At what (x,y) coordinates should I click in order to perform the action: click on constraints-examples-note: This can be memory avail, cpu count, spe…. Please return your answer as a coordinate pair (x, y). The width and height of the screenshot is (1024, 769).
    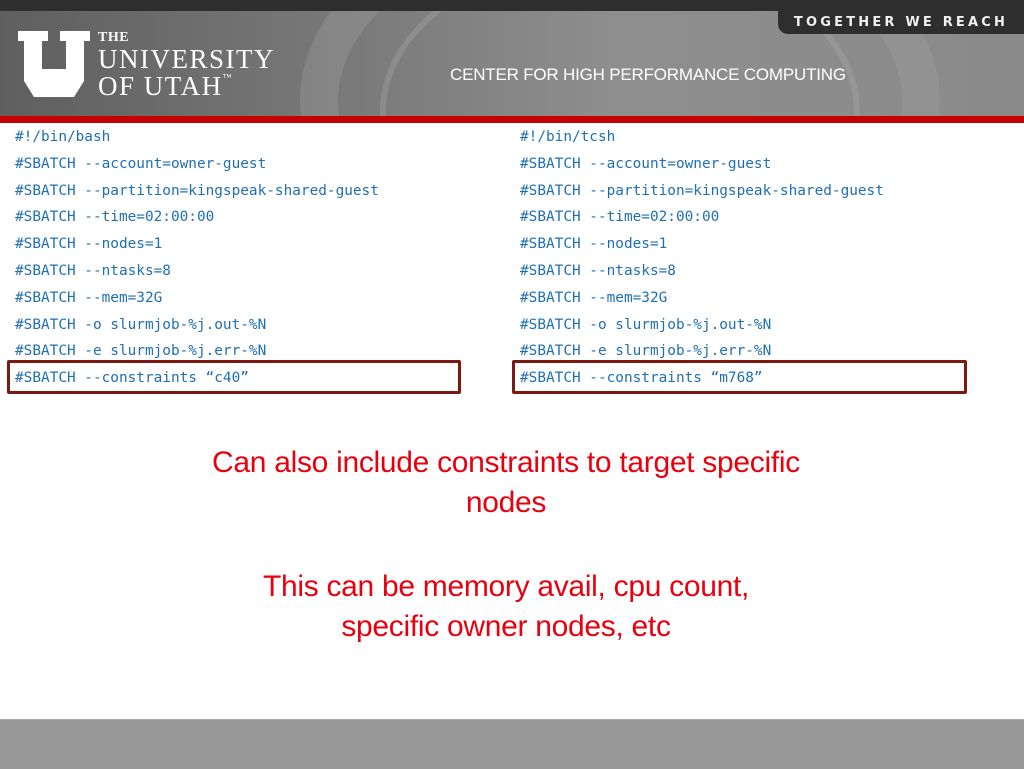
    Looking at the image, I should click on (506, 607).